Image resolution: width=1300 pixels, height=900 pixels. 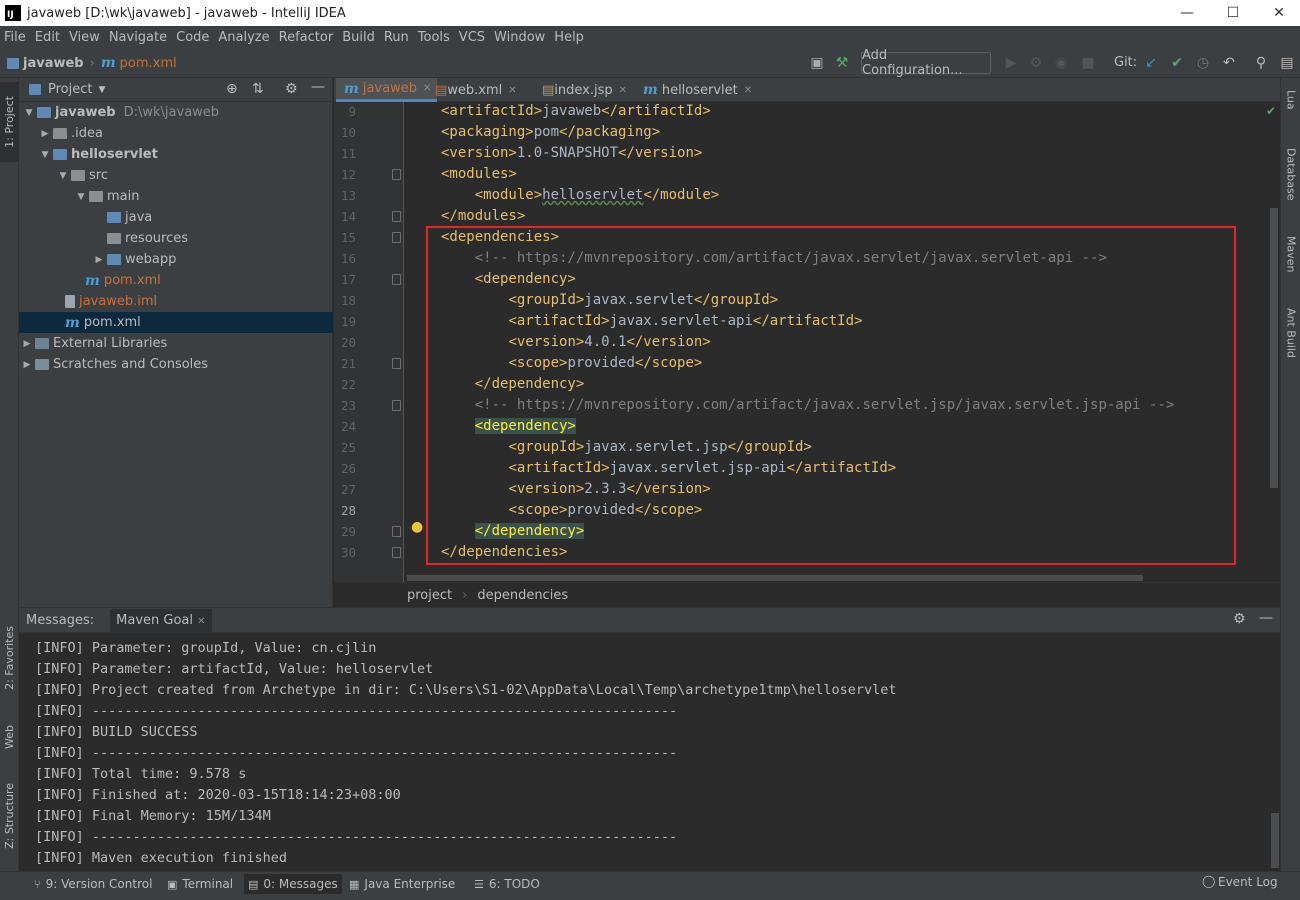 What do you see at coordinates (200, 884) in the screenshot?
I see `bottom-tab-terminal: ▣ Terminal` at bounding box center [200, 884].